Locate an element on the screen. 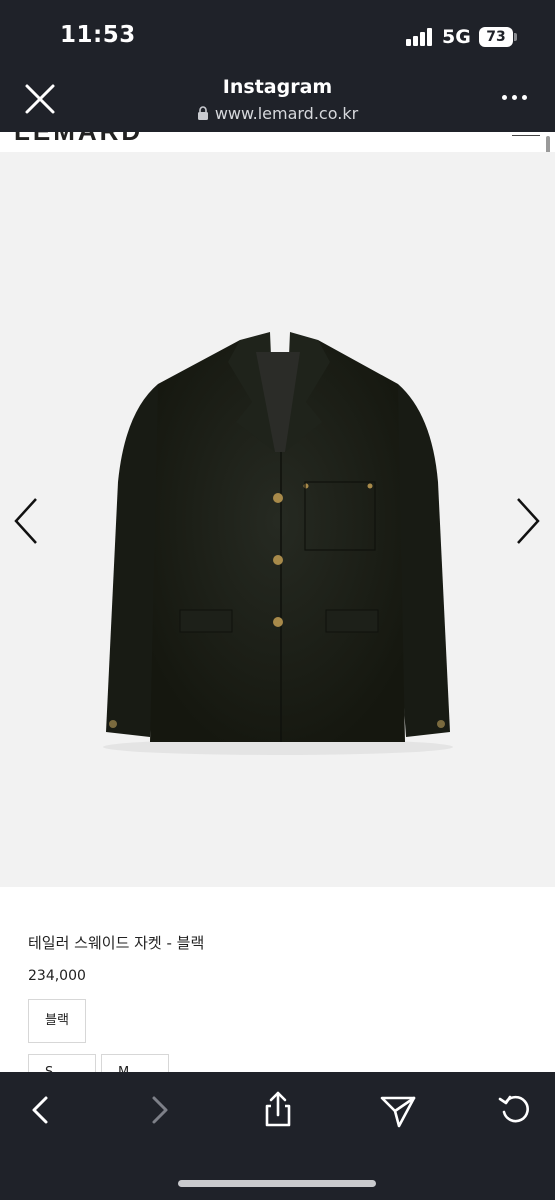 The image size is (555, 1200). send-button is located at coordinates (398, 1110).